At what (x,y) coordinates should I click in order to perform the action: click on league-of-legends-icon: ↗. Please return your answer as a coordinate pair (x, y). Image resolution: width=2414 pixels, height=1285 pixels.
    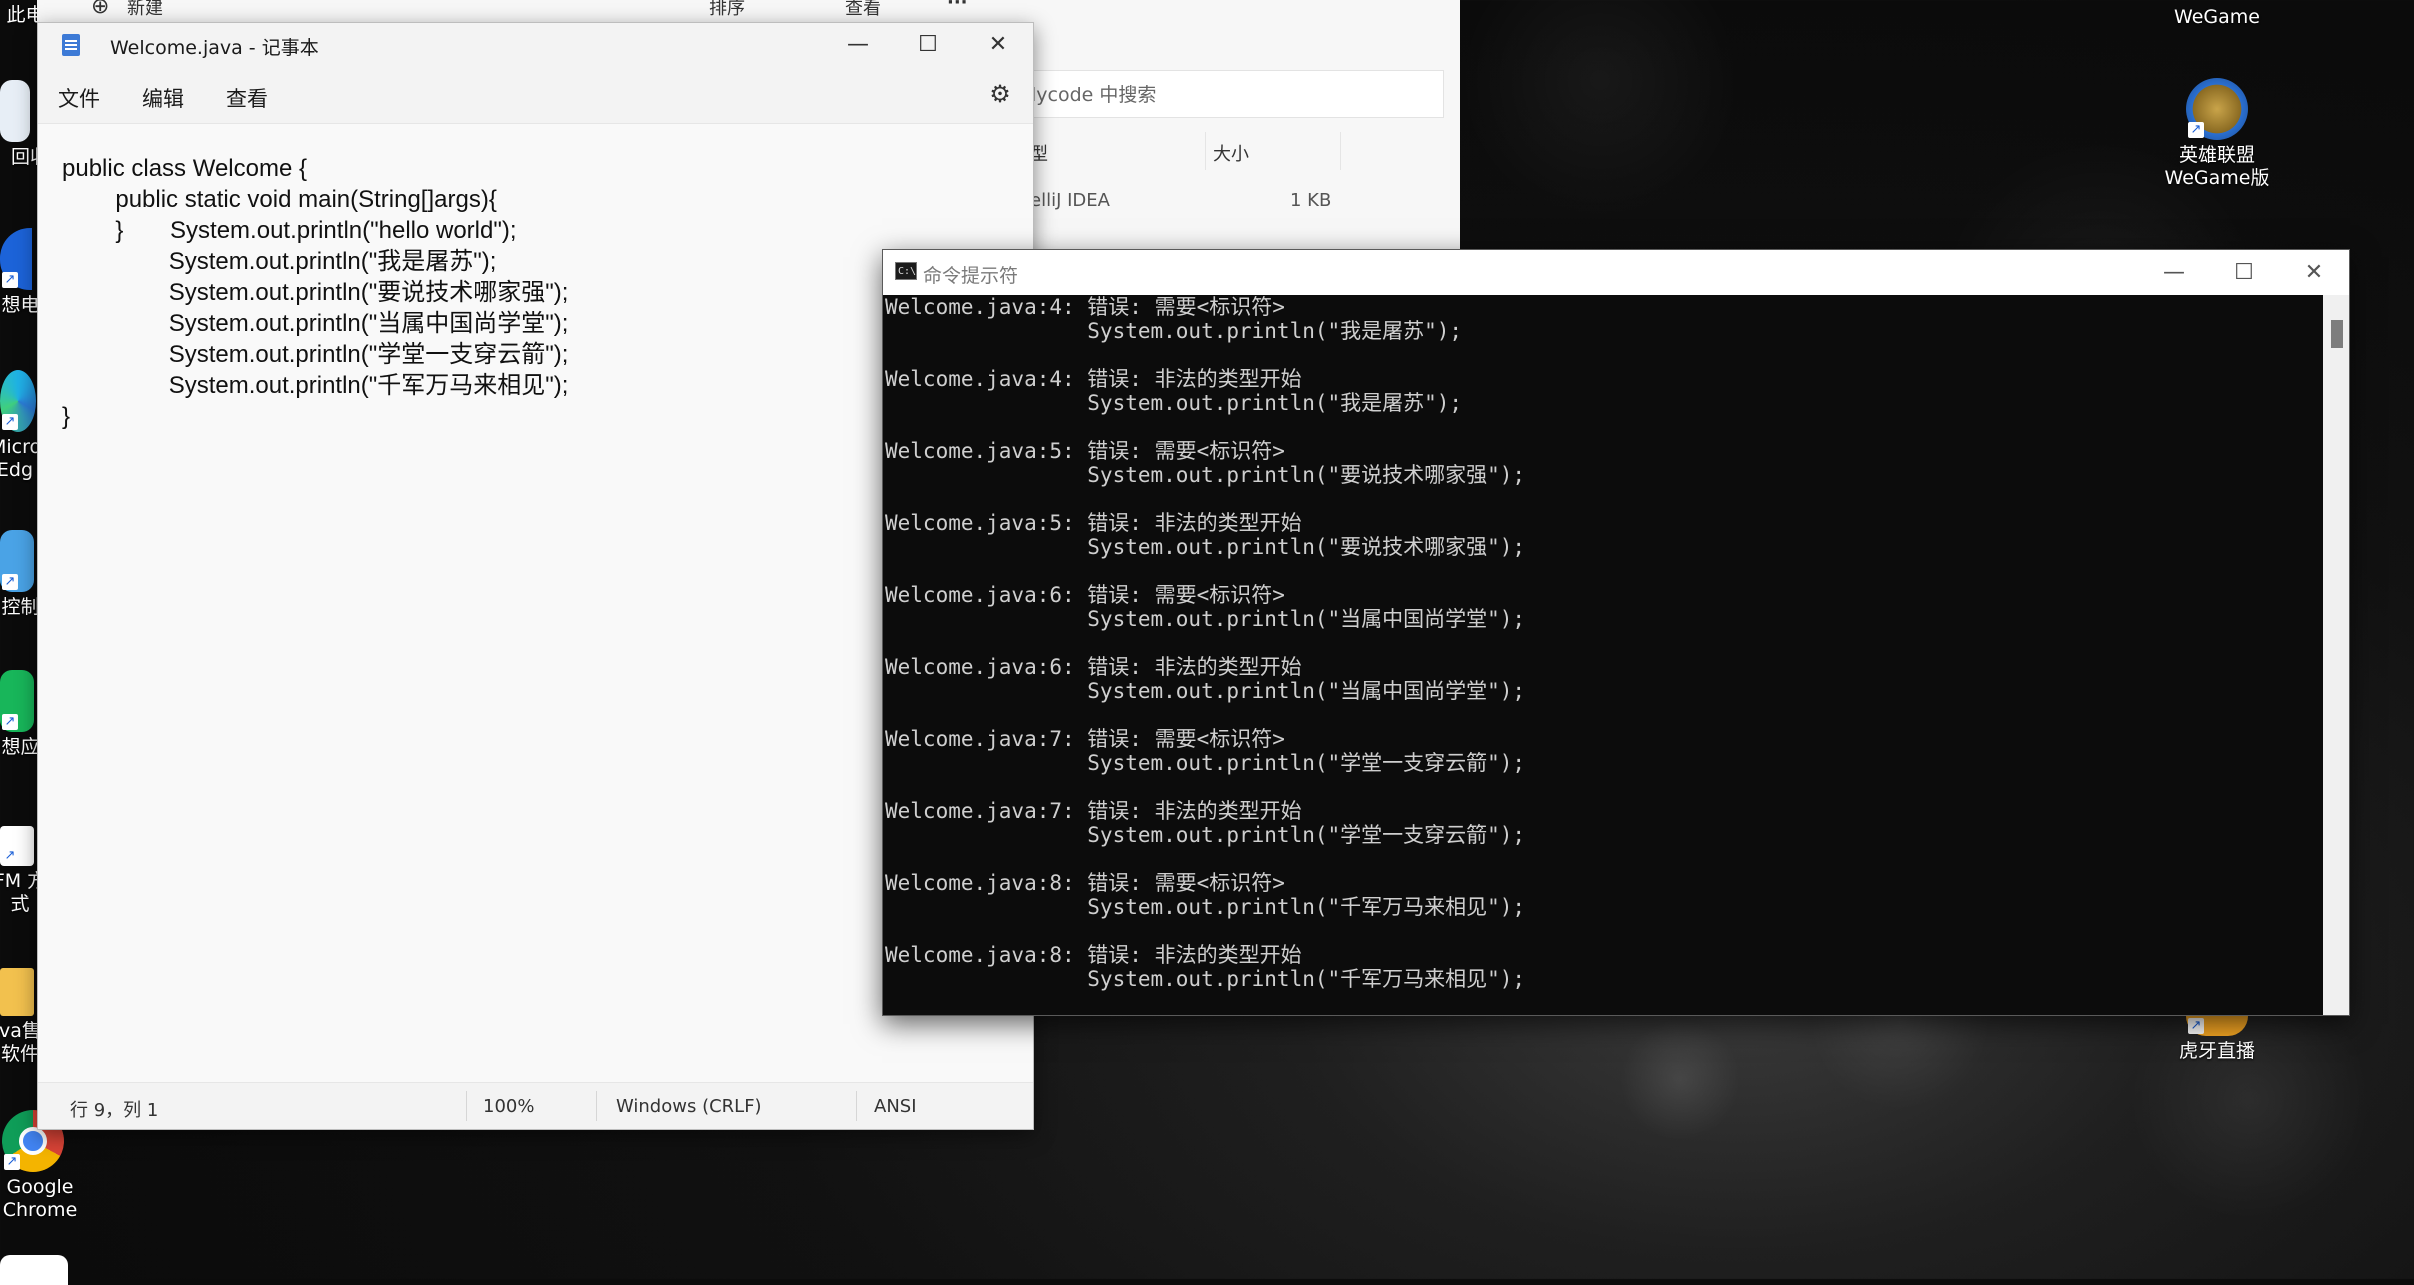
    Looking at the image, I should click on (2217, 109).